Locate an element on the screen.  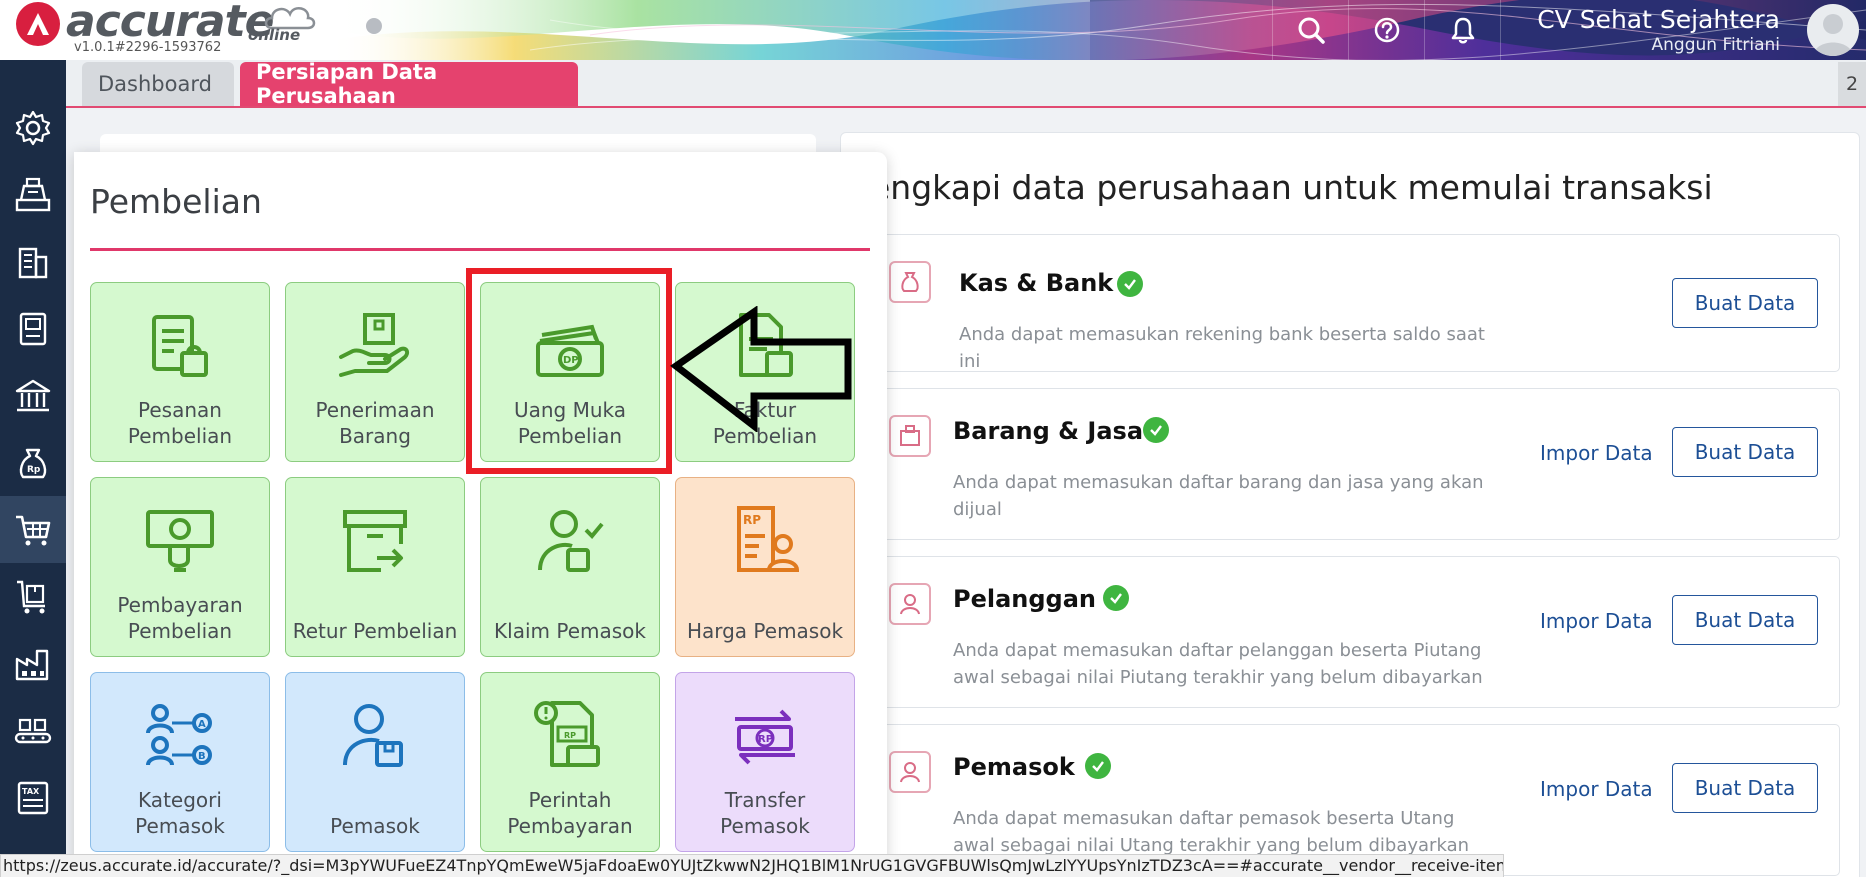
svg-text: TAX is located at coordinates (31, 791).